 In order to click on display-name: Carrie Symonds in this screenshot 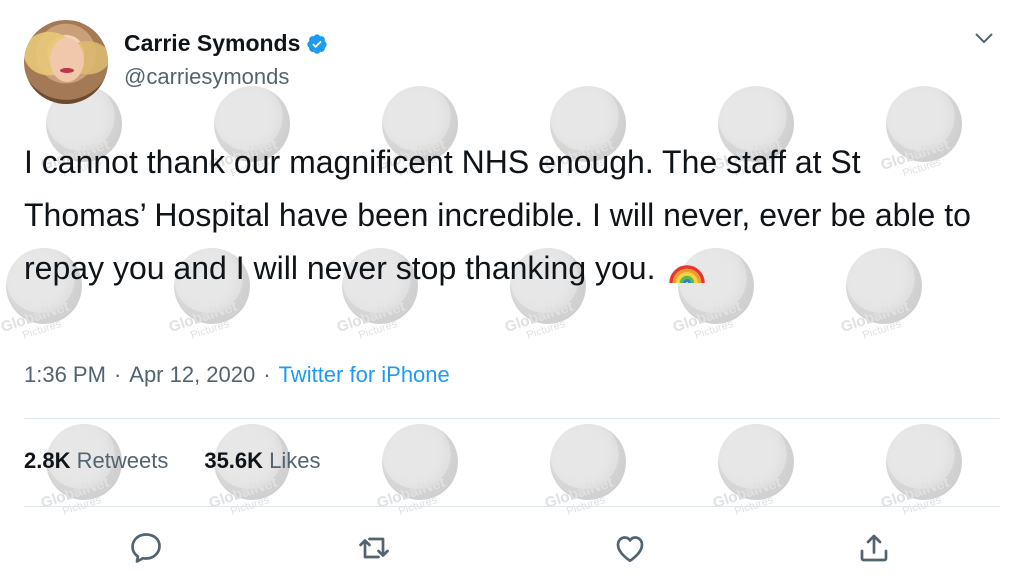, I will do `click(212, 43)`.